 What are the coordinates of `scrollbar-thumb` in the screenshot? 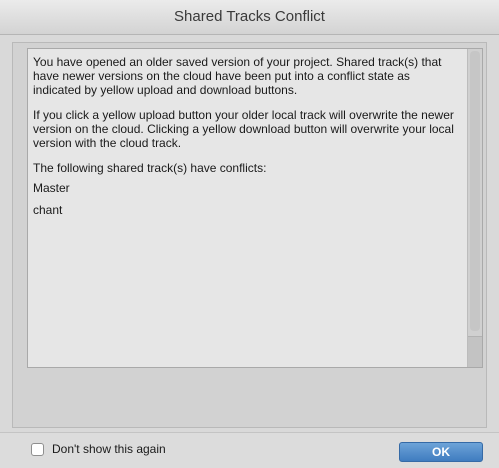 It's located at (475, 191).